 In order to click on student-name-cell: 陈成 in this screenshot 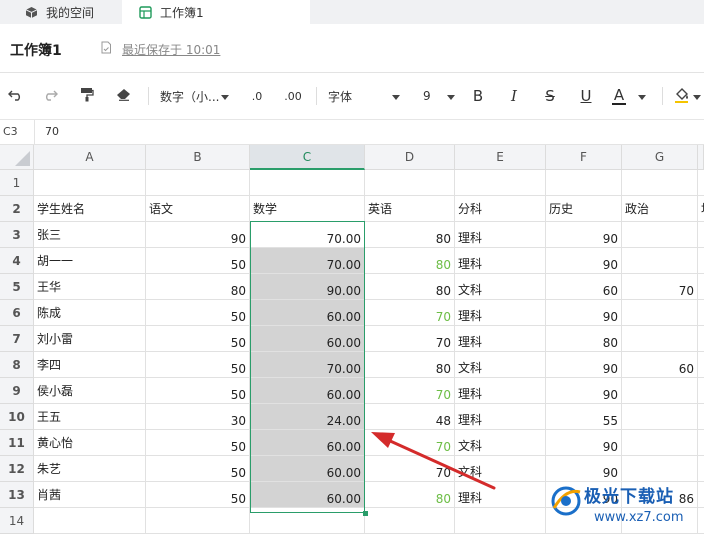, I will do `click(90, 313)`.